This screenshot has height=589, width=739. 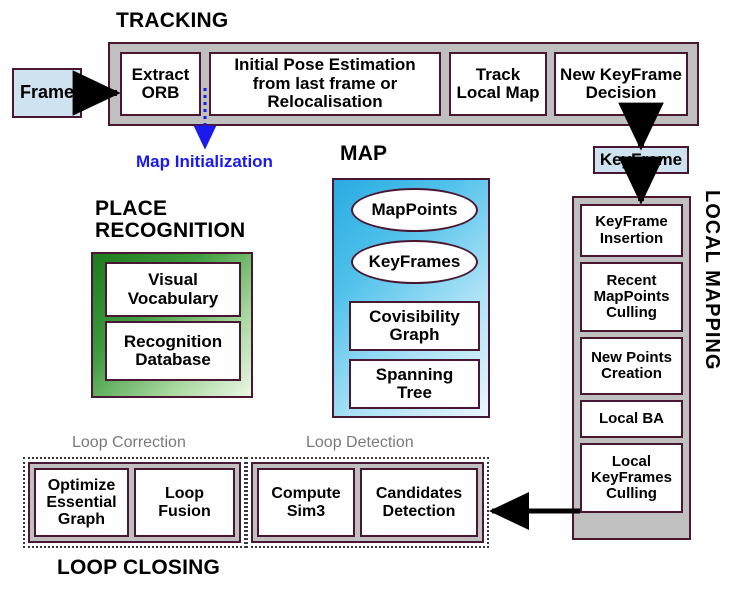 What do you see at coordinates (414, 326) in the screenshot?
I see `map-box-covisibility-graph: Covisibility Graph` at bounding box center [414, 326].